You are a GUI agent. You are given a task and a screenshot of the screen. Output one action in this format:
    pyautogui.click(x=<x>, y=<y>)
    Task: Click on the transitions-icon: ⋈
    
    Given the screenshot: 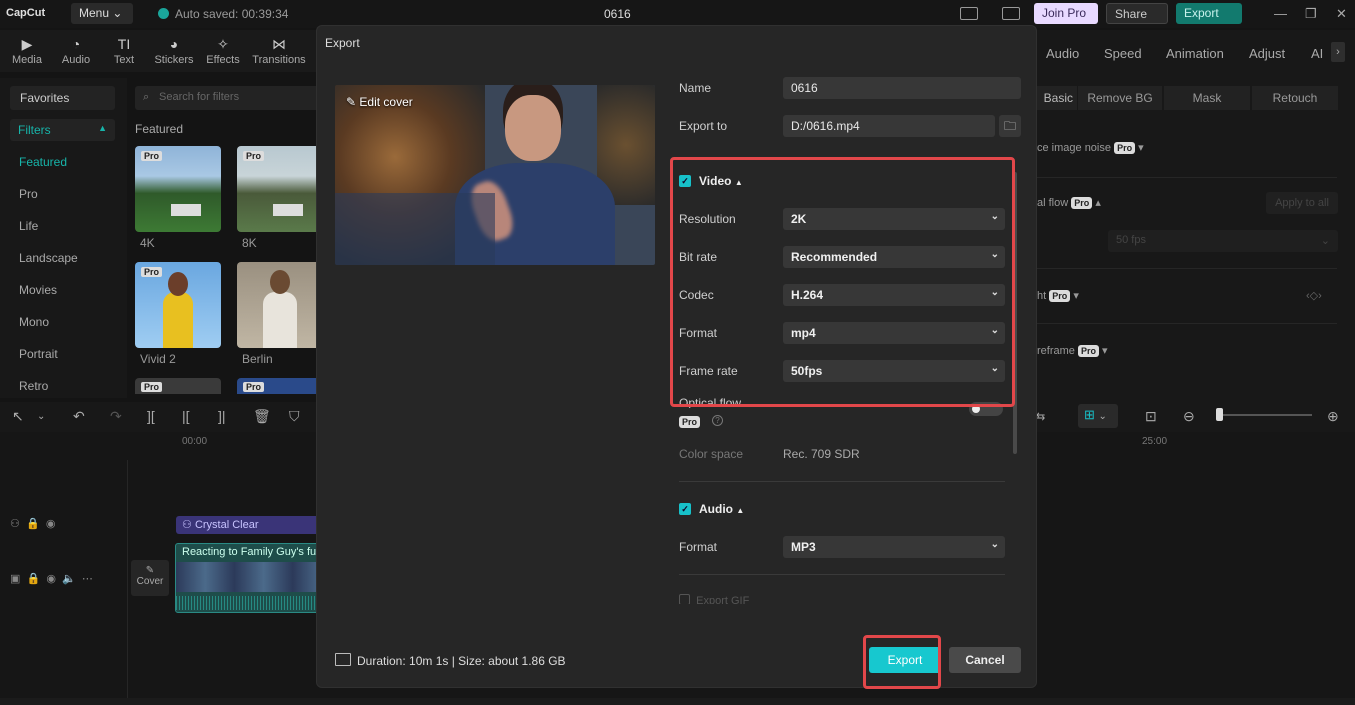 What is the action you would take?
    pyautogui.click(x=279, y=44)
    